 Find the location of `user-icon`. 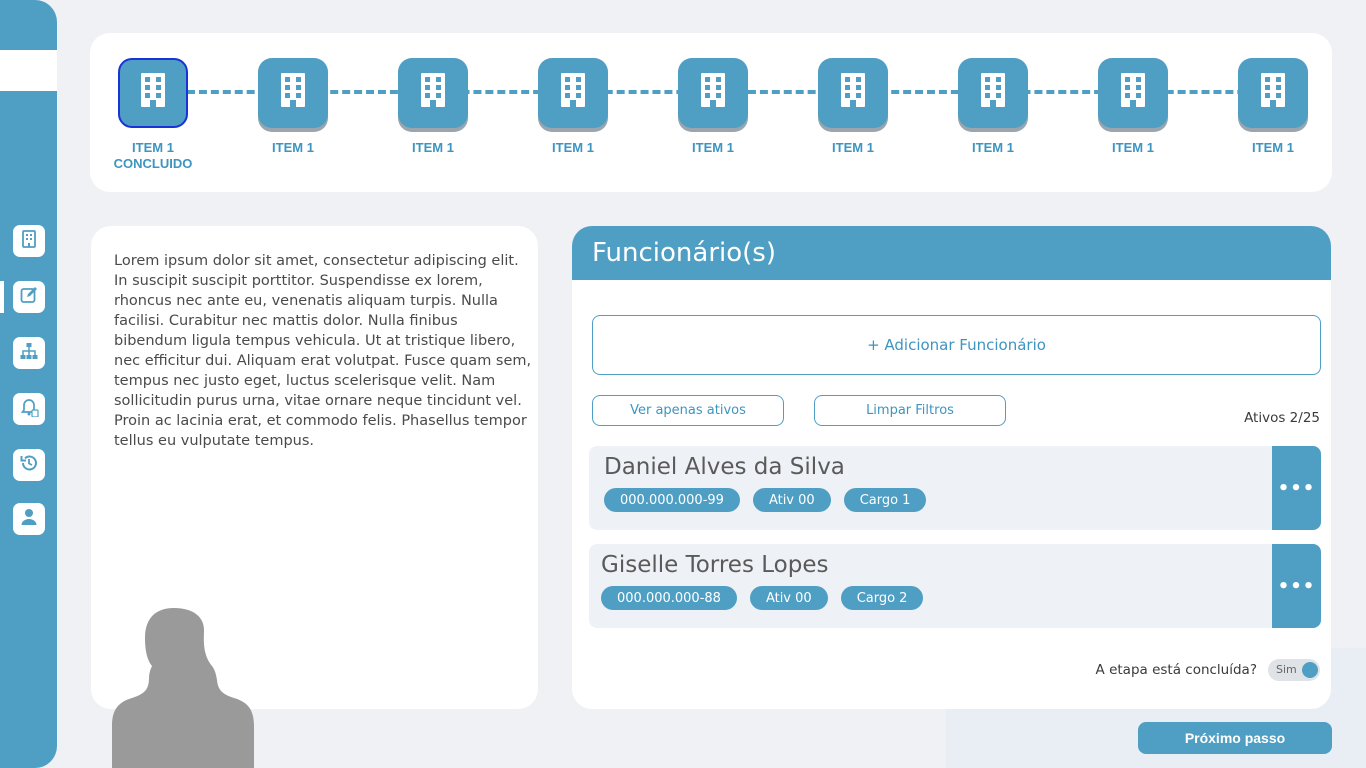

user-icon is located at coordinates (29, 519).